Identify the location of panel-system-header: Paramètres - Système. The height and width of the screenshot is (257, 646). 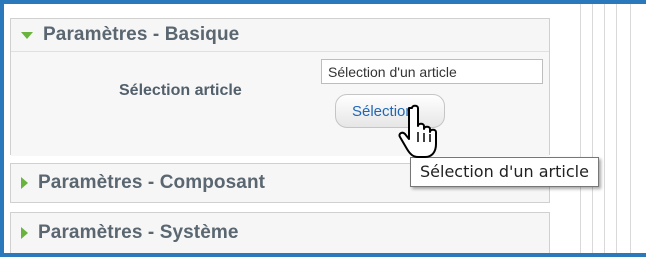
(280, 233).